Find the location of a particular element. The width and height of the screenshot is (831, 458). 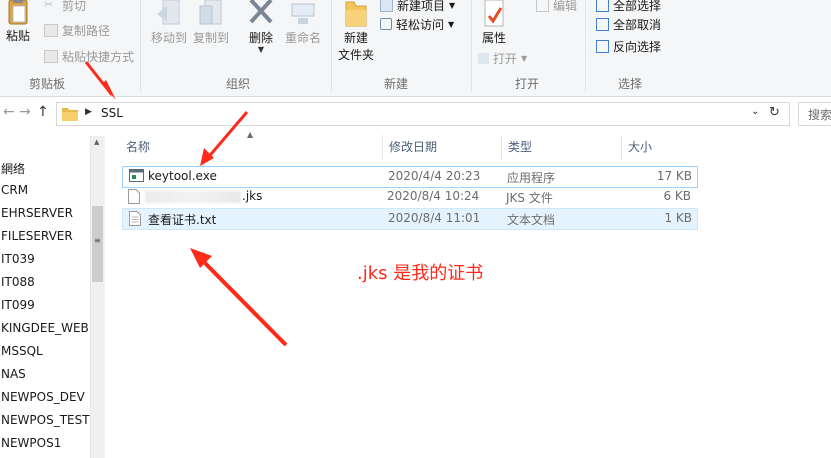

file-date: 2020/8/4 11:01 is located at coordinates (434, 218).